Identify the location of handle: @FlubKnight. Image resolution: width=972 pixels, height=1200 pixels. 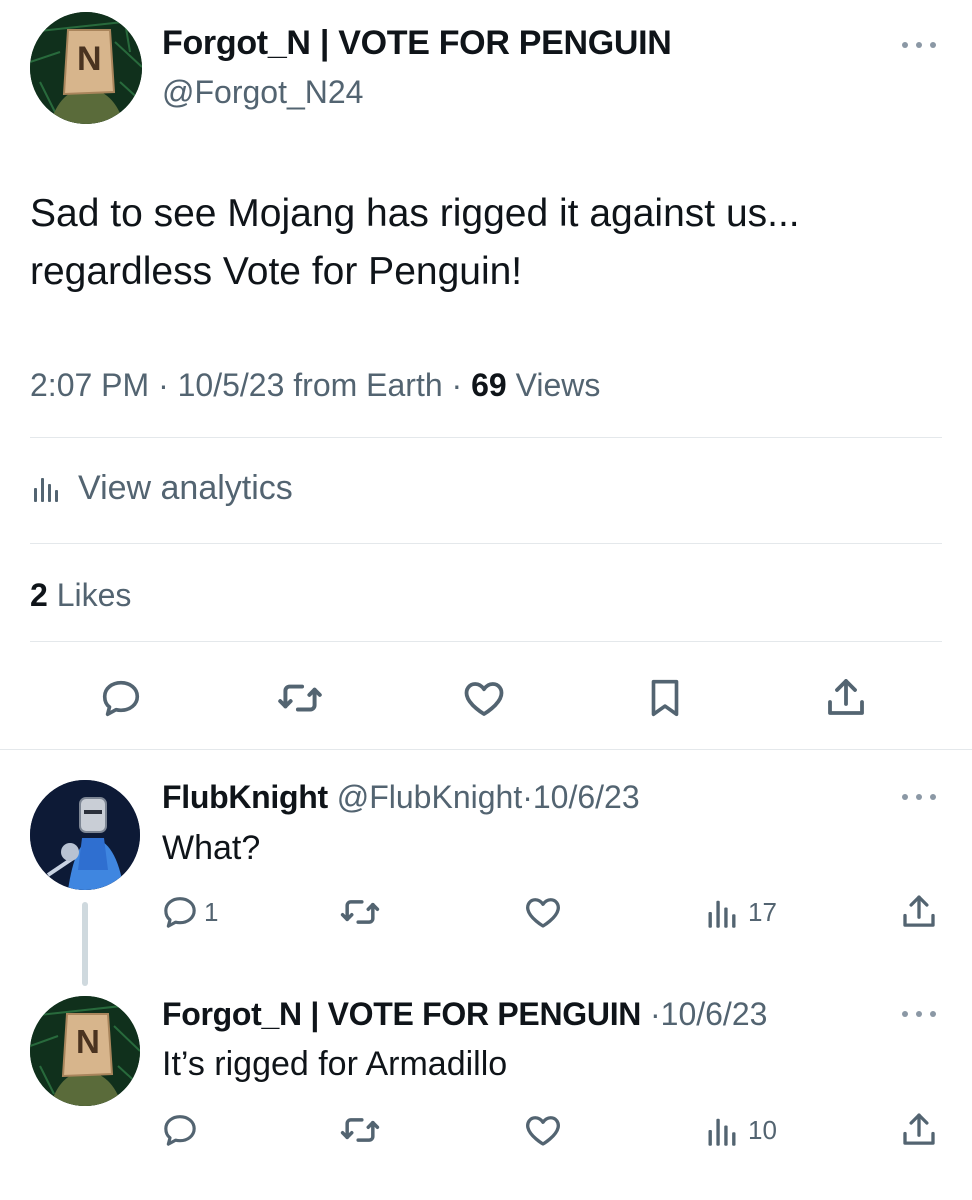
(429, 797).